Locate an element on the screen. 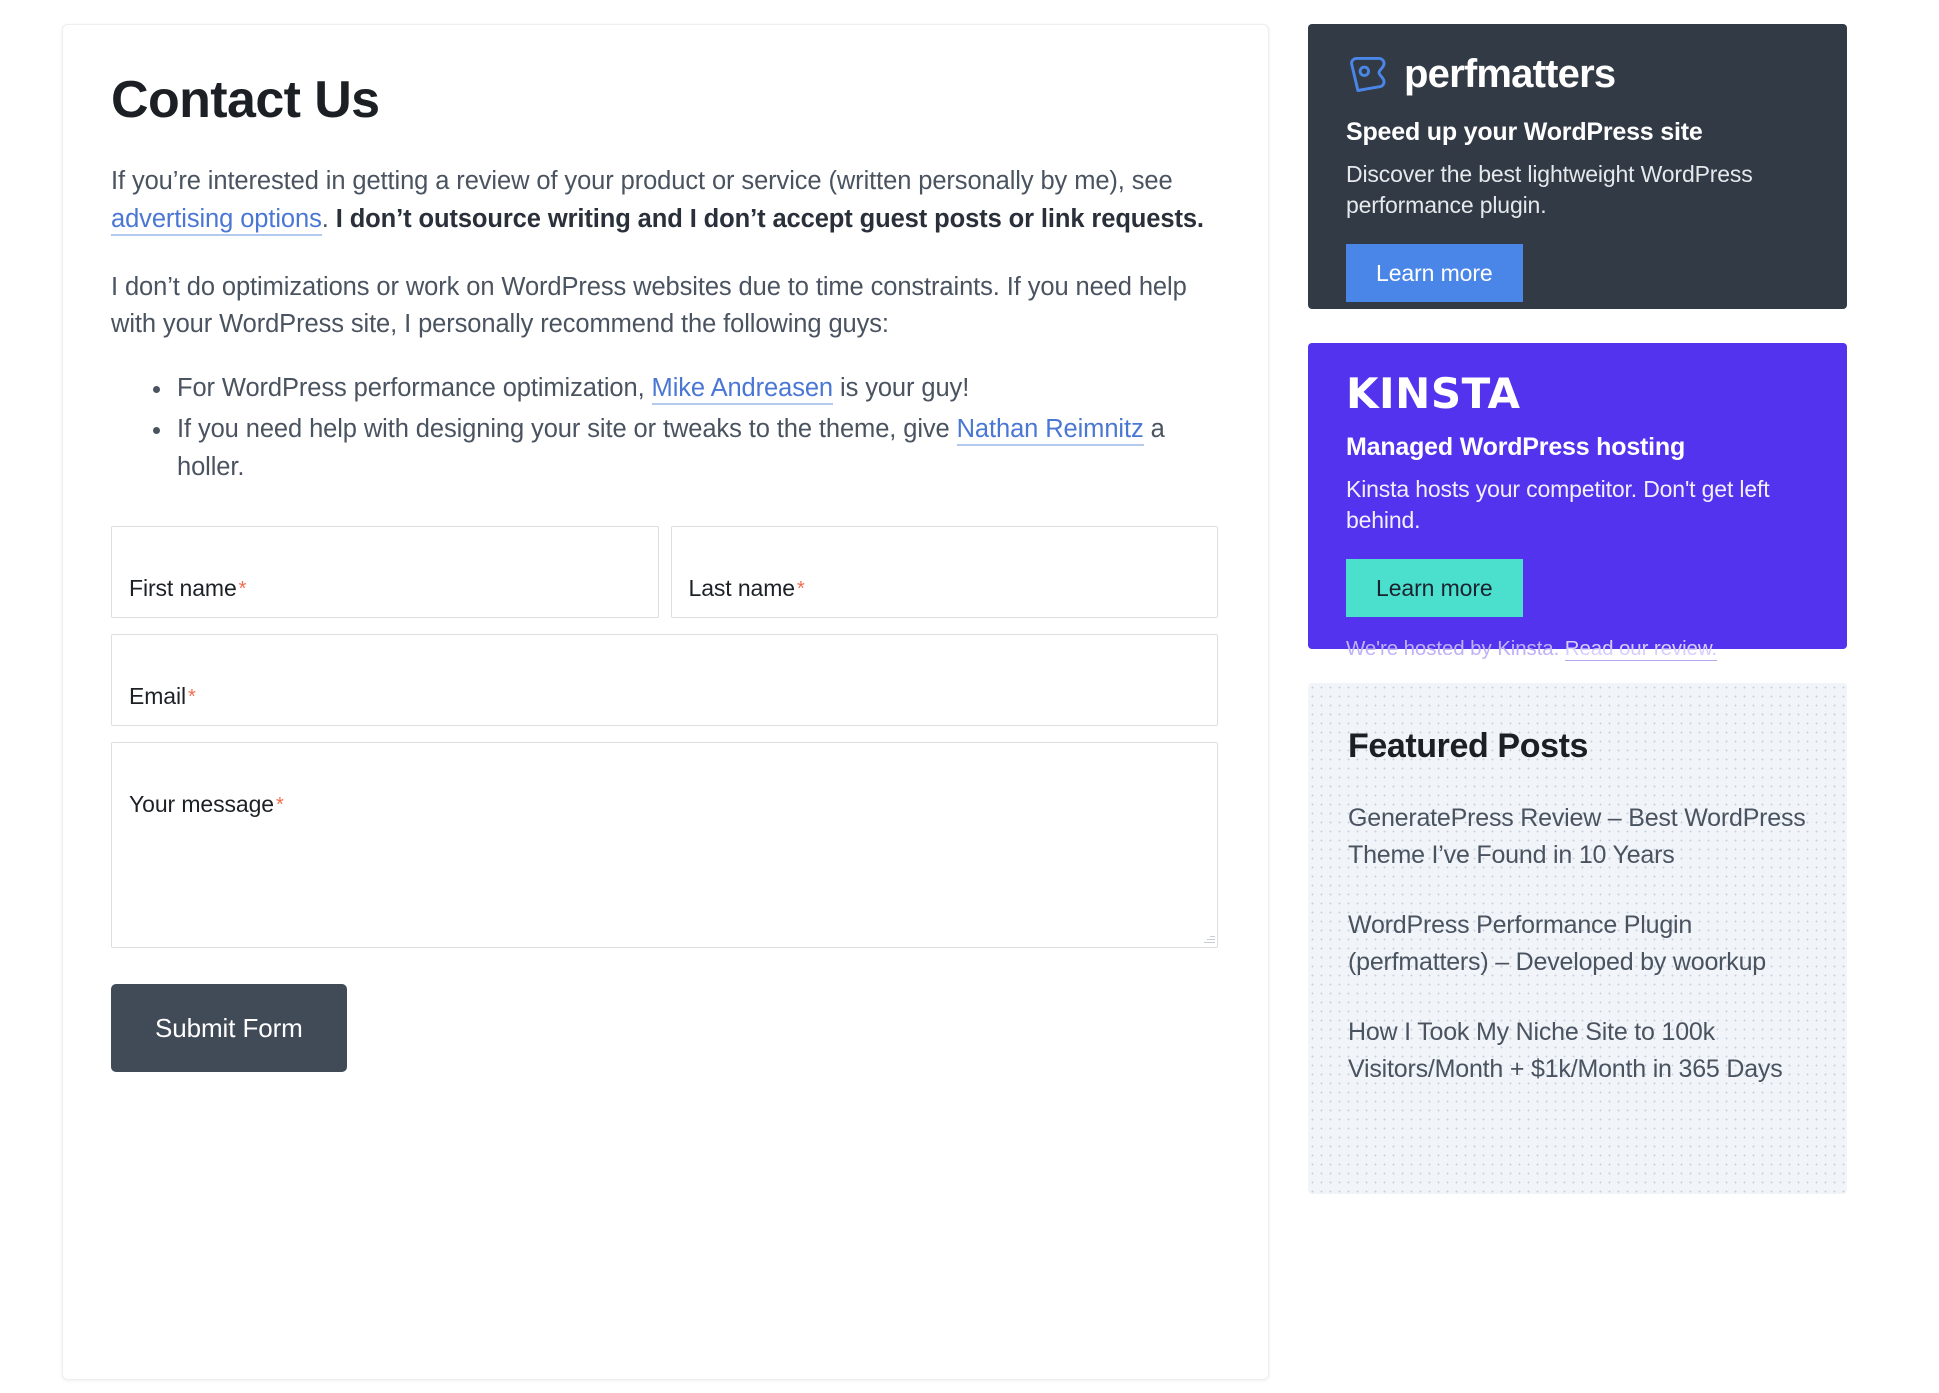 The height and width of the screenshot is (1393, 1939). page-title: Contact Us is located at coordinates (245, 100).